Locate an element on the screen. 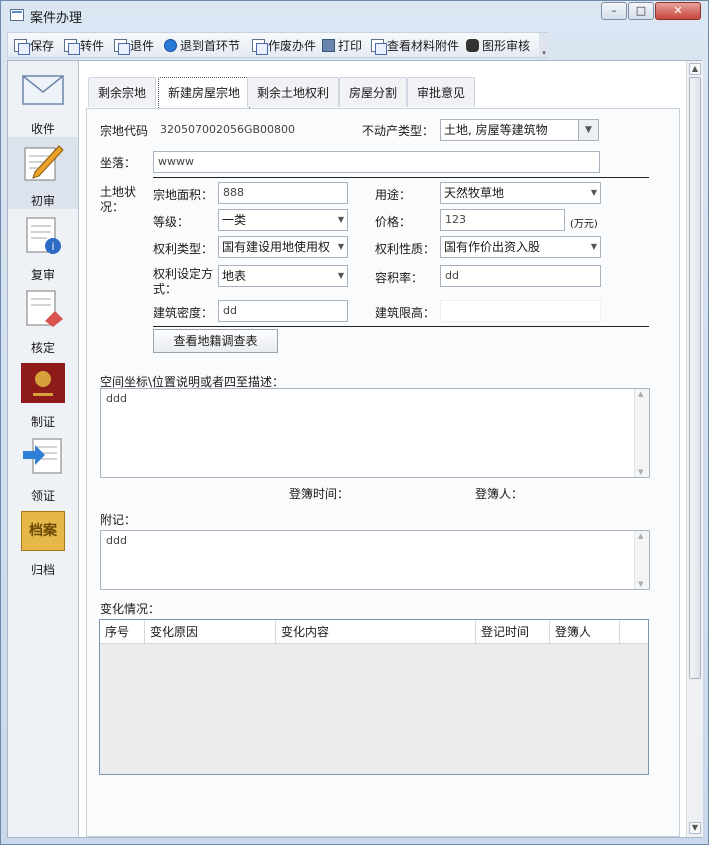 The height and width of the screenshot is (845, 709). column-header: 变化原因 is located at coordinates (210, 632).